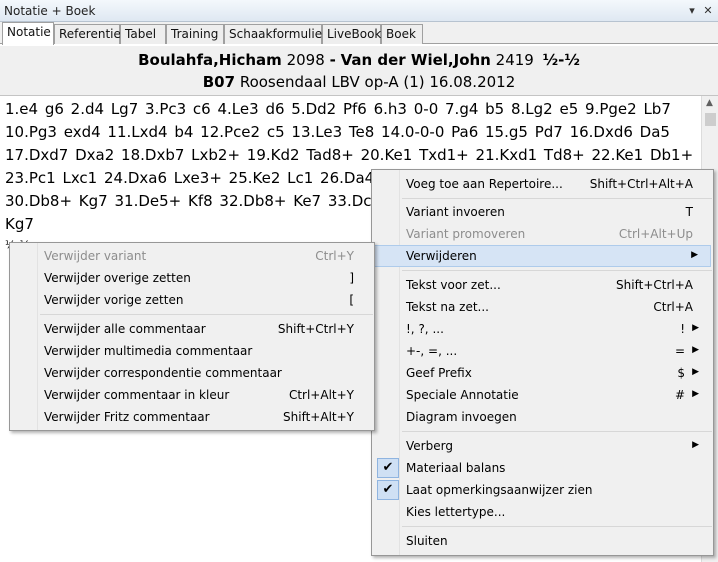 The width and height of the screenshot is (718, 562). What do you see at coordinates (689, 212) in the screenshot?
I see `menu-shortcut: T` at bounding box center [689, 212].